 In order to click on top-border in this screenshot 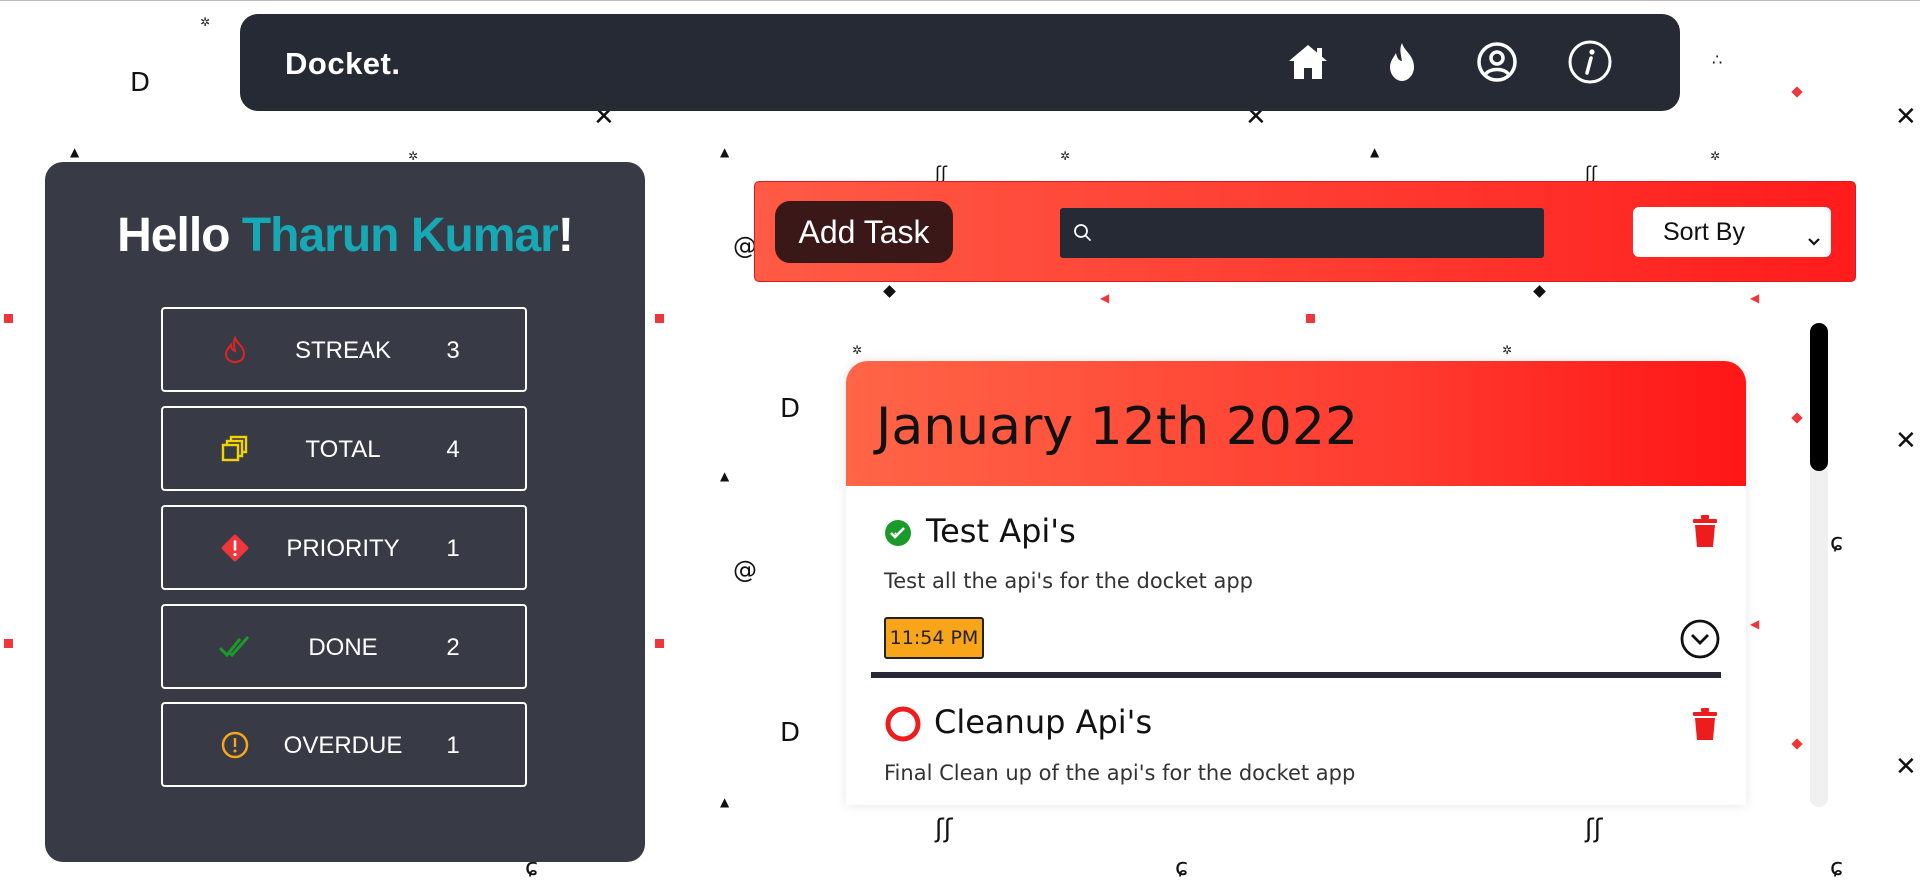, I will do `click(960, 0)`.